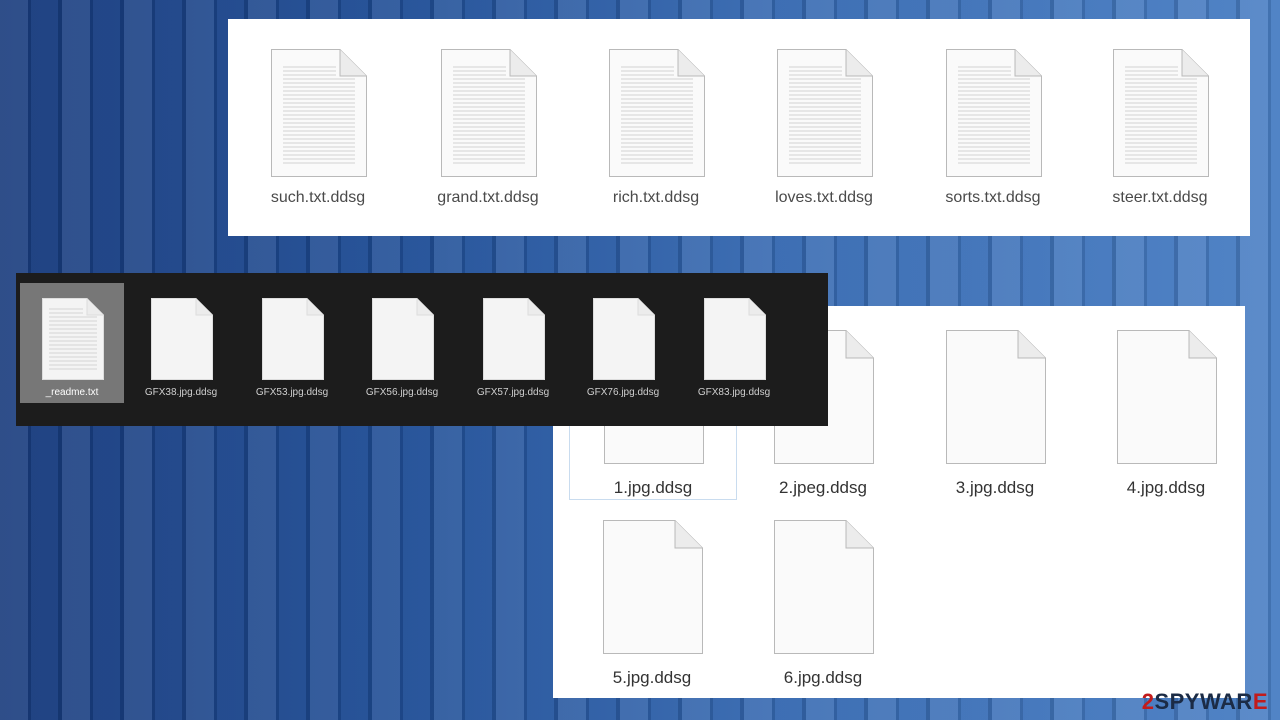  I want to click on file-name: GFX83.jpg.ddsg, so click(734, 392).